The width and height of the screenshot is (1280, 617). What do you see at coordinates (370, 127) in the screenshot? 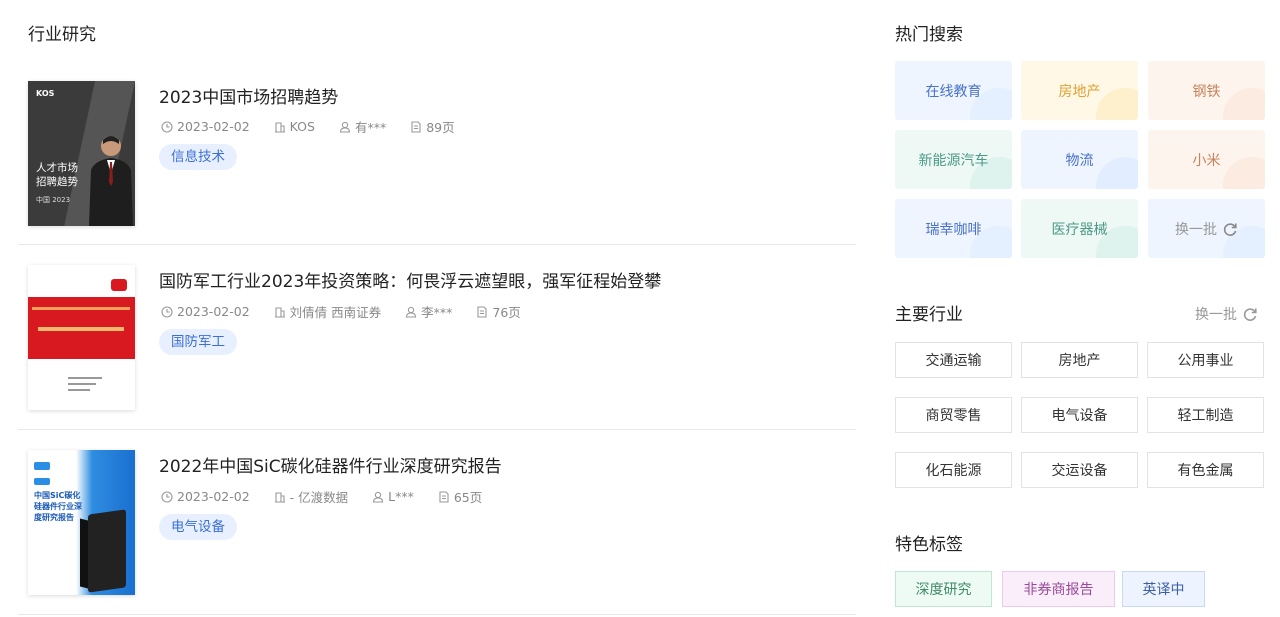
I see `report-author: 有***` at bounding box center [370, 127].